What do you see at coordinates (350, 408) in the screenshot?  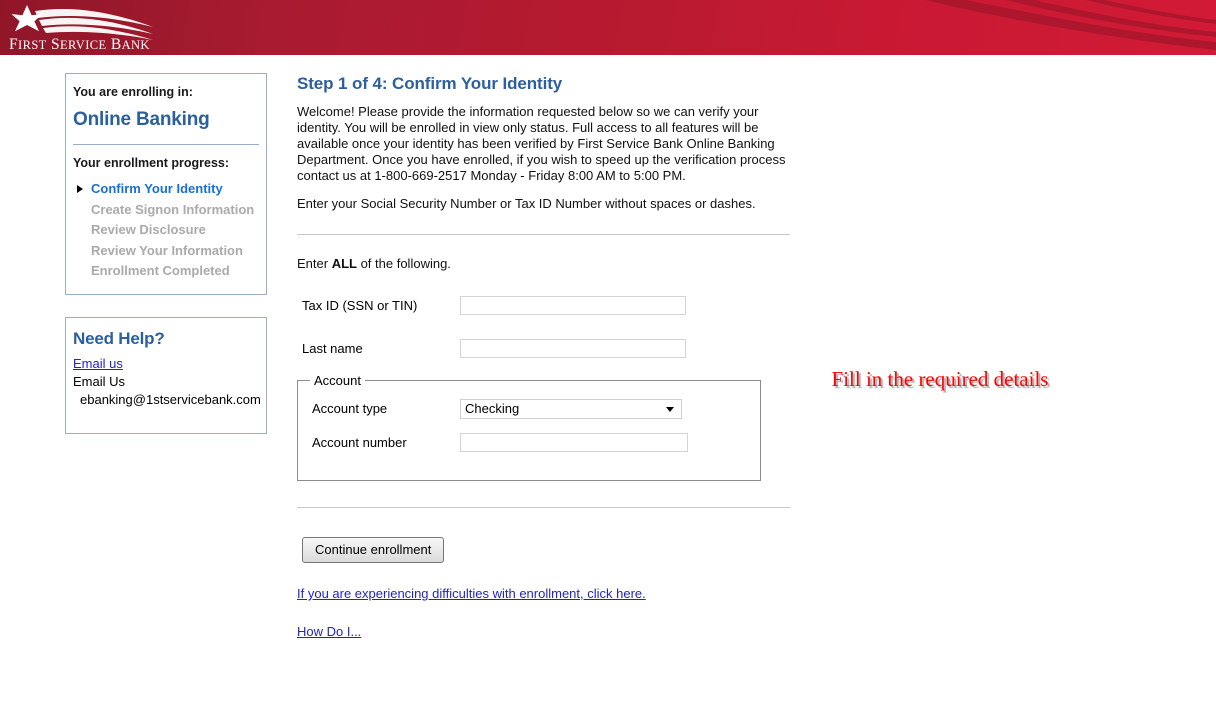 I see `account-type-label: Account type` at bounding box center [350, 408].